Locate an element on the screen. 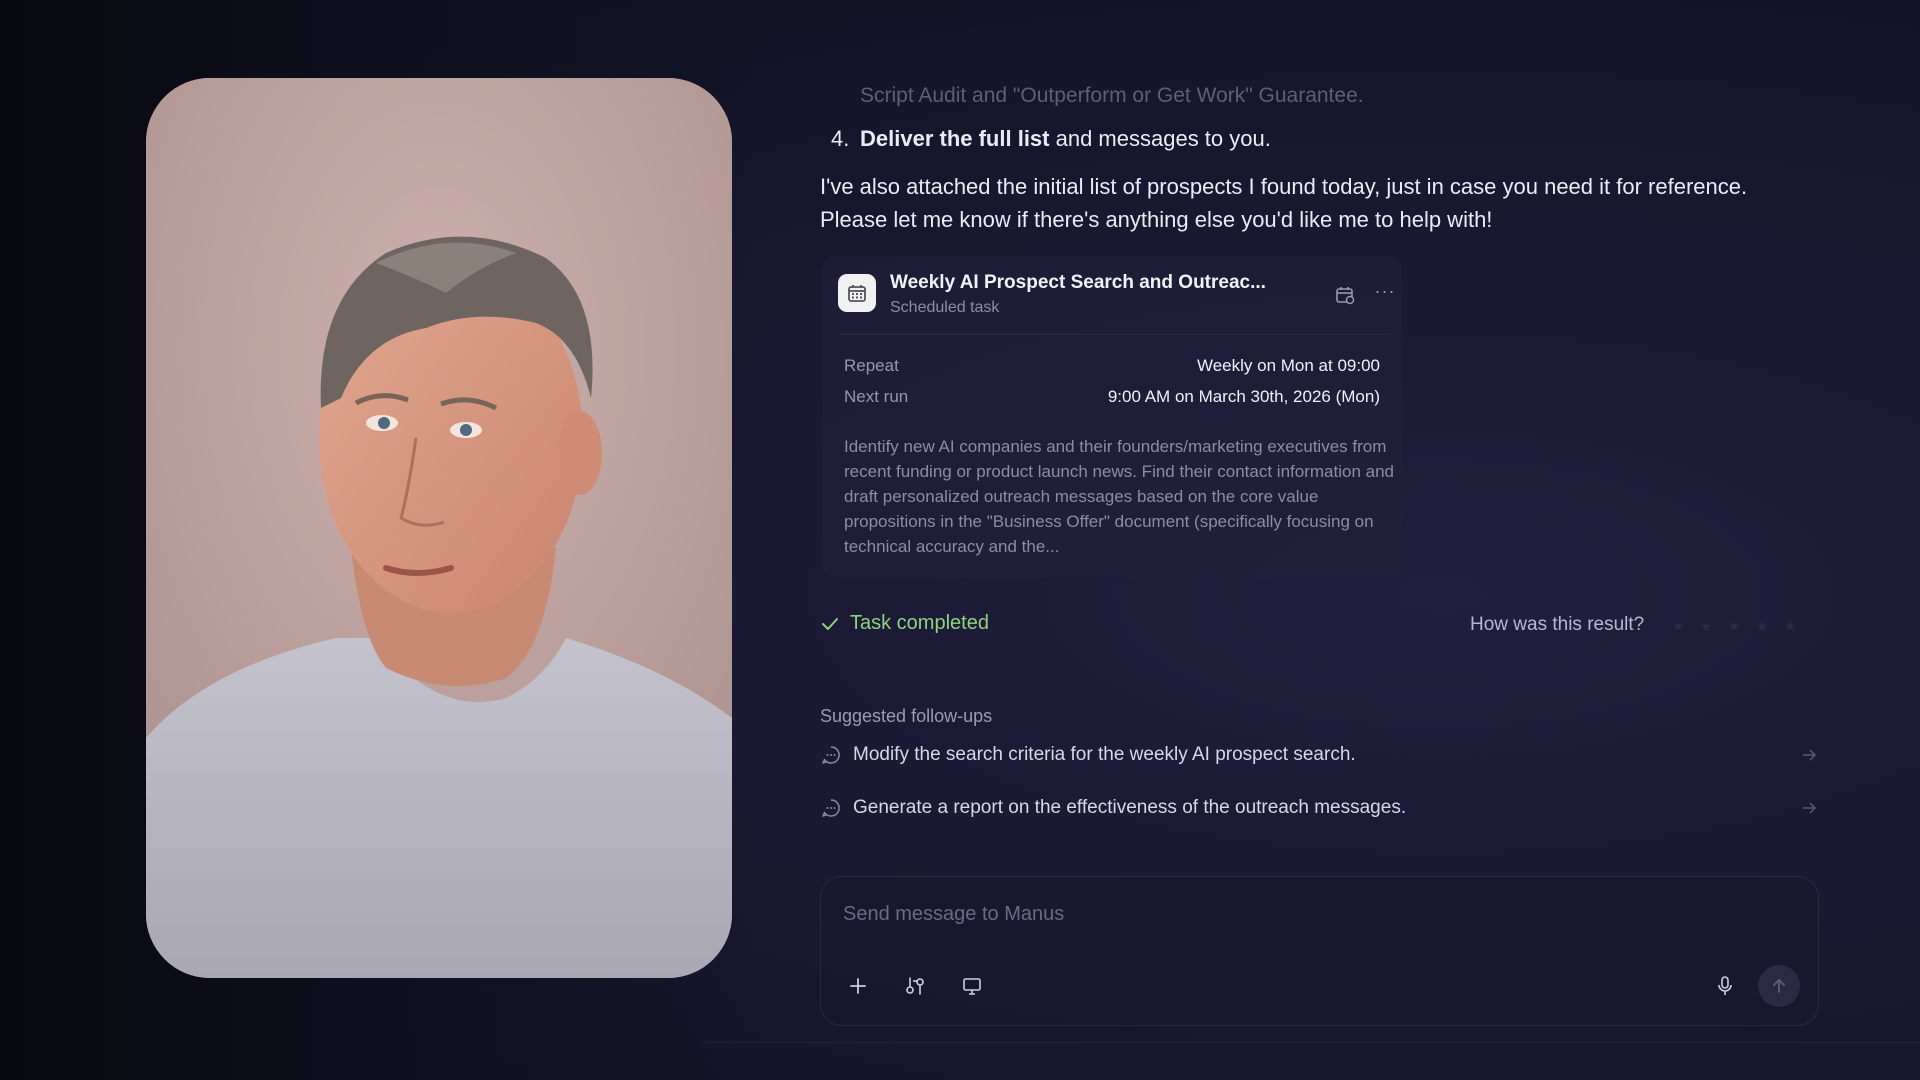 This screenshot has height=1080, width=1920. message-composer is located at coordinates (1319, 951).